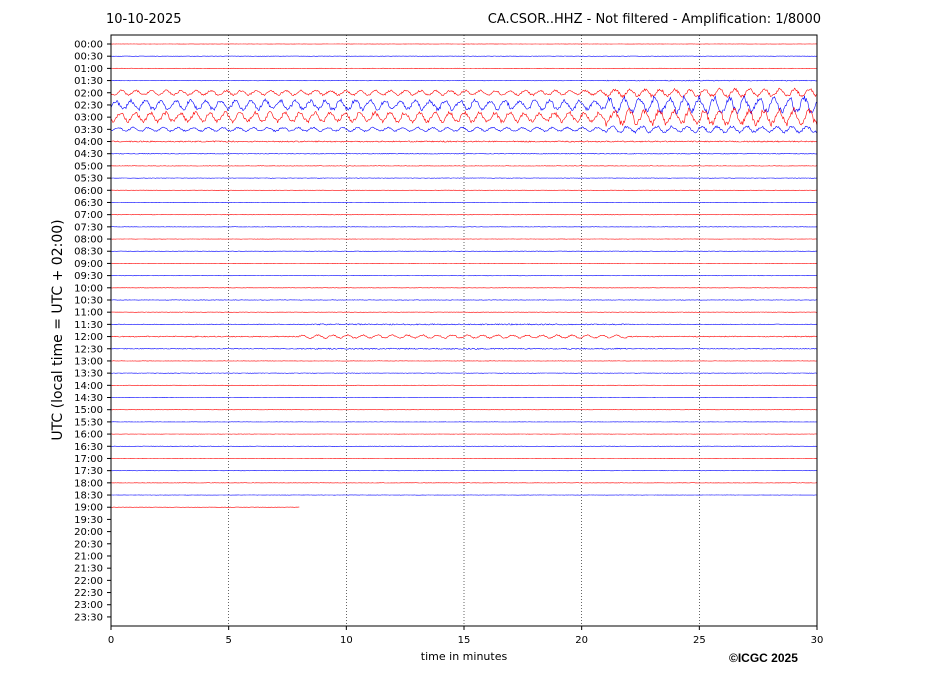 This screenshot has width=927, height=696. I want to click on x-tick-label: 15, so click(464, 640).